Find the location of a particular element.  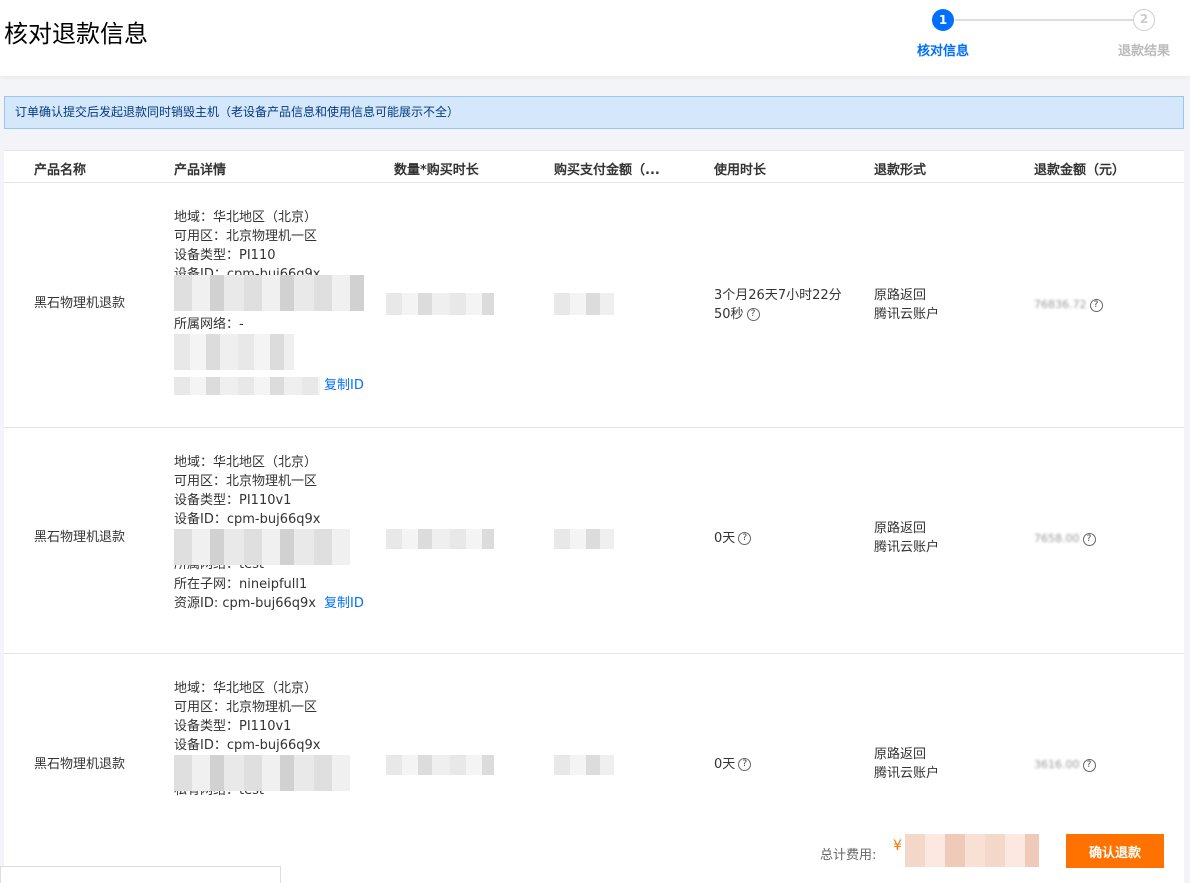

usage-line: 3个月26天7小时22分 is located at coordinates (778, 295).